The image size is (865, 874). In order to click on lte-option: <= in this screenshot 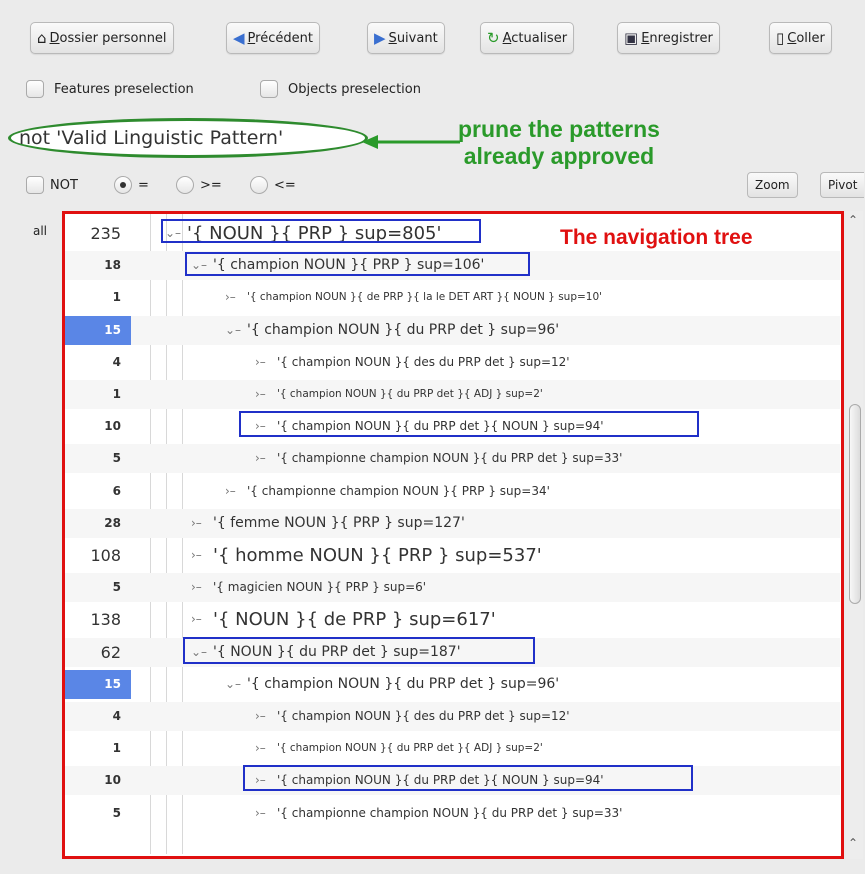, I will do `click(273, 185)`.